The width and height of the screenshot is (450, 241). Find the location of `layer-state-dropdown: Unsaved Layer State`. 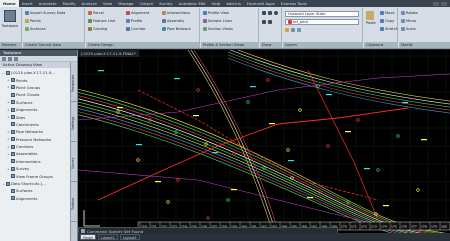

layer-state-dropdown: Unsaved Layer State is located at coordinates (322, 14).